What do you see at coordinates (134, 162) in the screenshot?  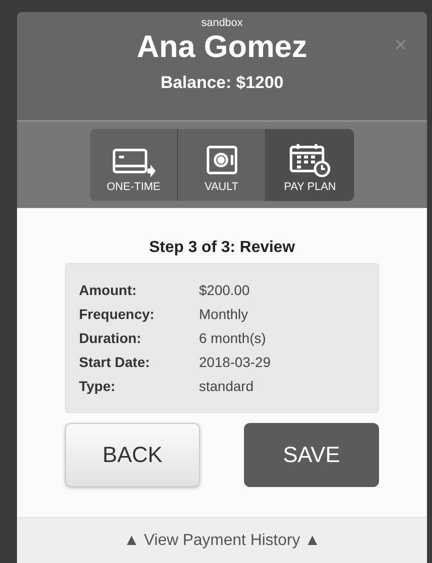 I see `card-icon` at bounding box center [134, 162].